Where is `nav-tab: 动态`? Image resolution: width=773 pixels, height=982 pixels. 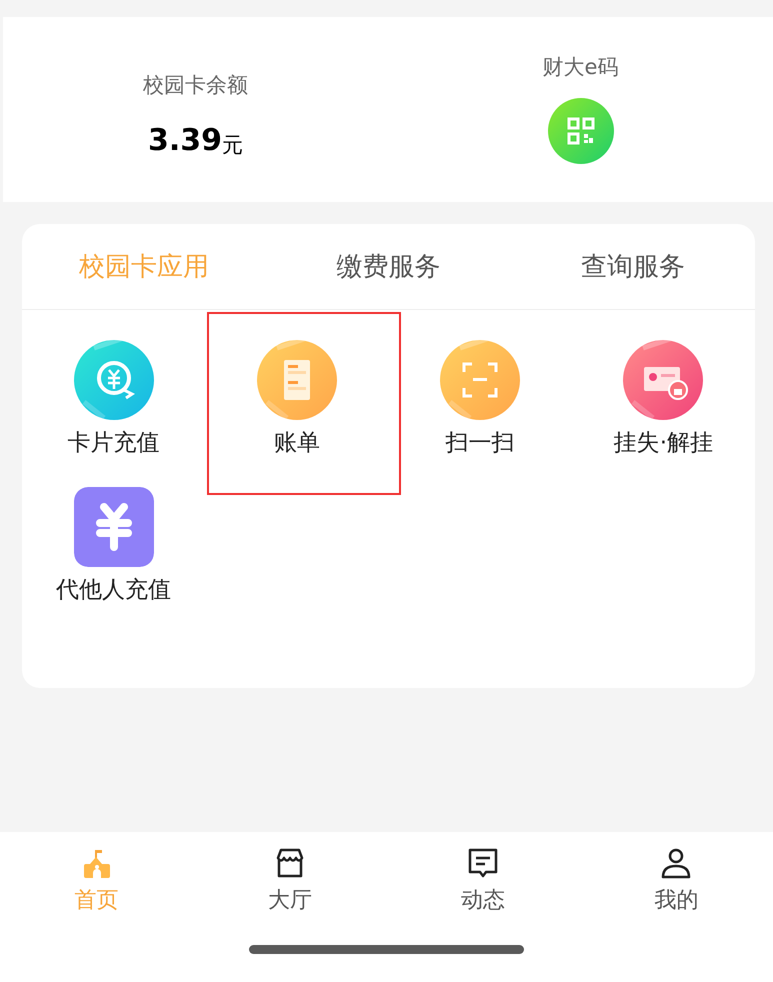
nav-tab: 动态 is located at coordinates (483, 879).